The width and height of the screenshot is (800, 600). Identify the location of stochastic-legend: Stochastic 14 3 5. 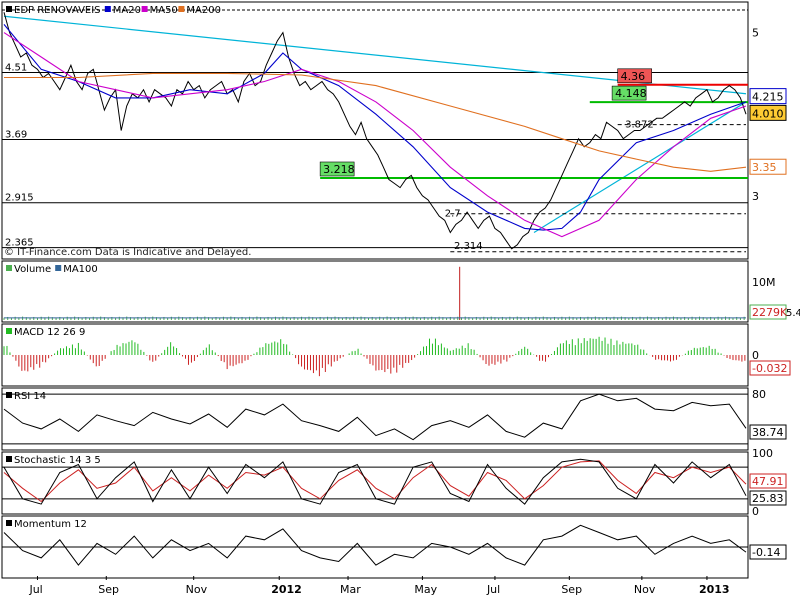
(53, 460).